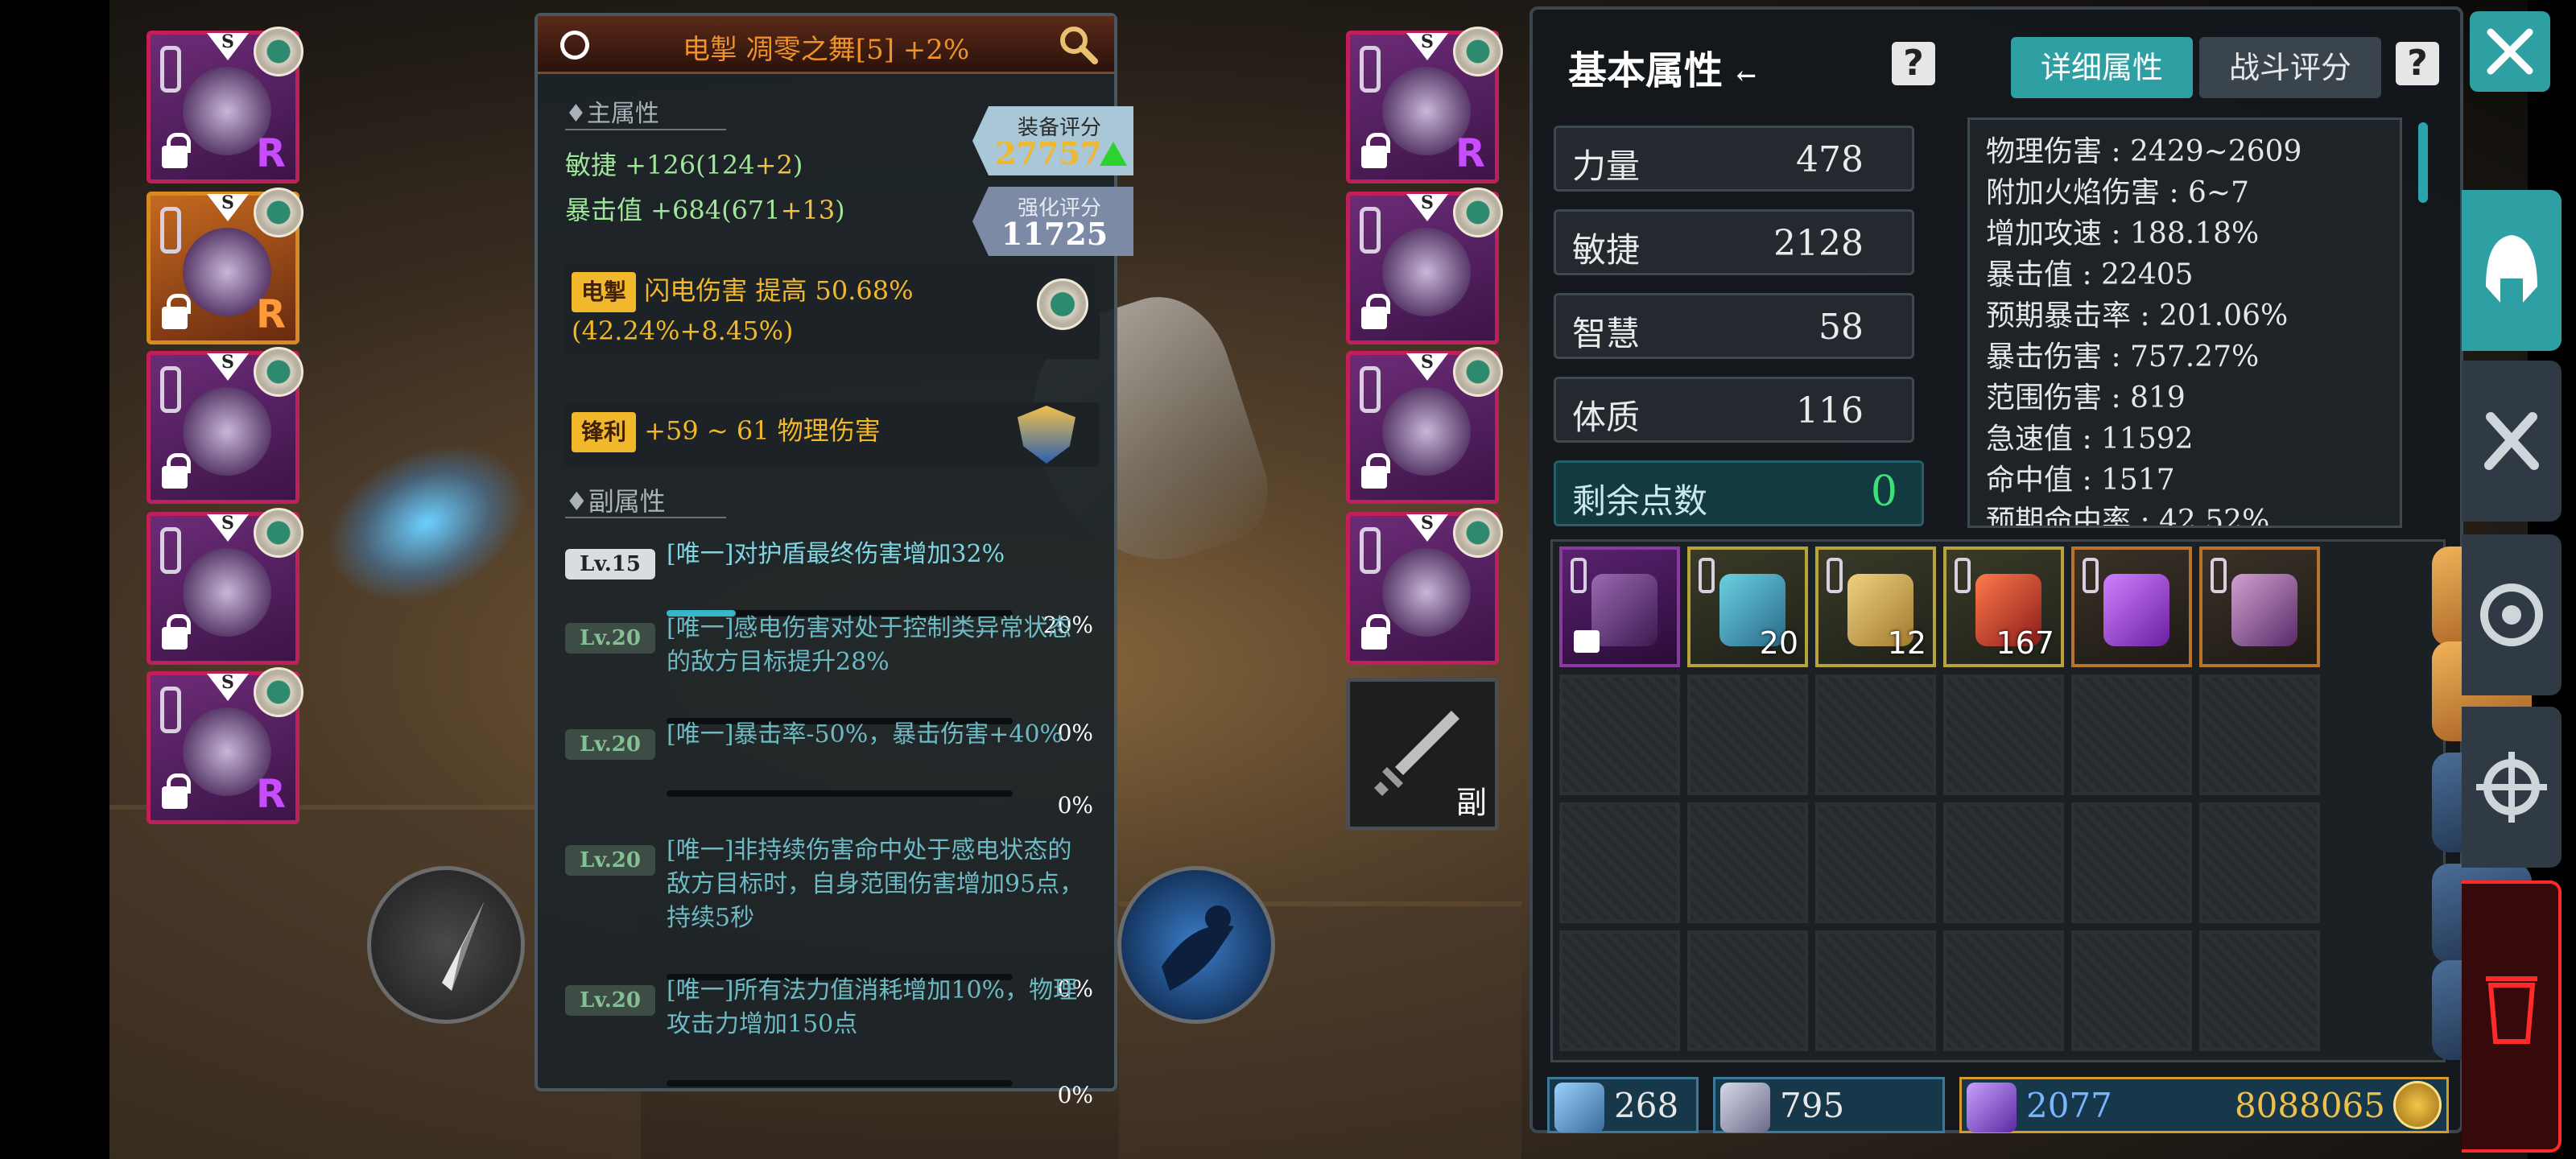 This screenshot has width=2576, height=1159. What do you see at coordinates (2512, 1017) in the screenshot?
I see `delete-button` at bounding box center [2512, 1017].